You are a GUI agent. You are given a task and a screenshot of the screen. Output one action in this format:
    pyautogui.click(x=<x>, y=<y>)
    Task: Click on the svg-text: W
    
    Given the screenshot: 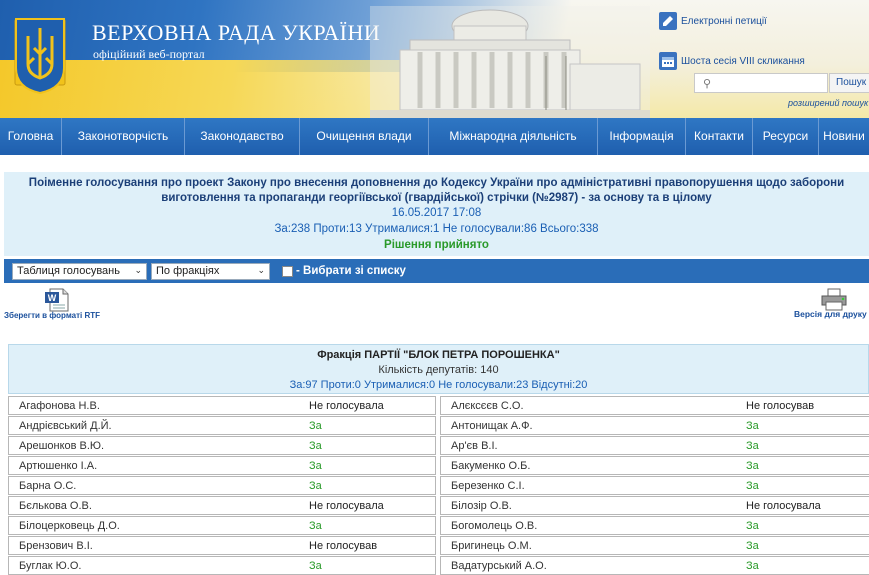 What is the action you would take?
    pyautogui.click(x=52, y=298)
    